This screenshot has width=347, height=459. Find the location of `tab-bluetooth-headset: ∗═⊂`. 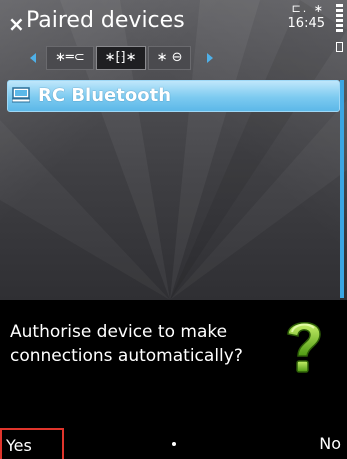

tab-bluetooth-headset: ∗═⊂ is located at coordinates (70, 58).